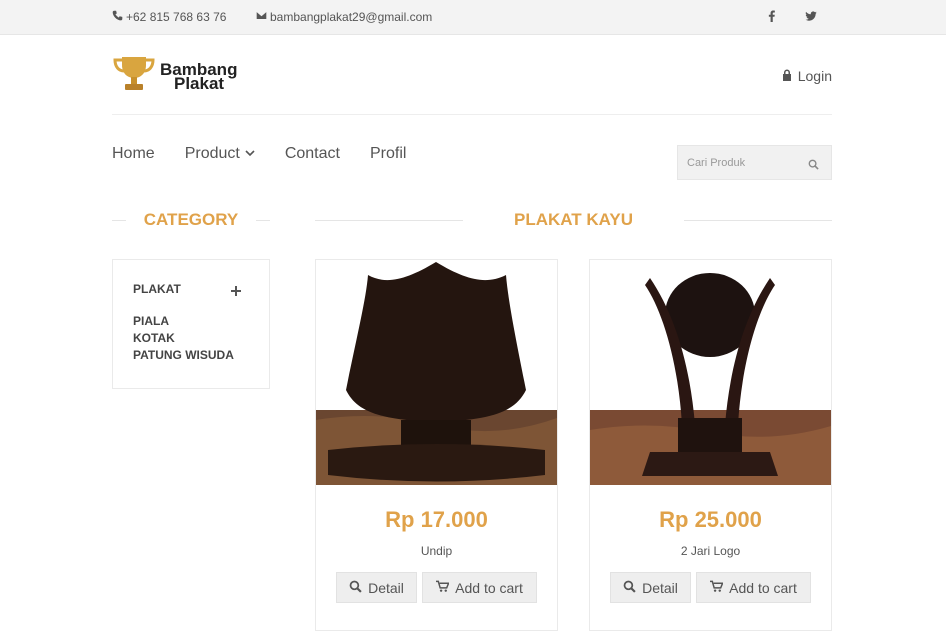 This screenshot has height=632, width=946. I want to click on envelope-icon, so click(261, 17).